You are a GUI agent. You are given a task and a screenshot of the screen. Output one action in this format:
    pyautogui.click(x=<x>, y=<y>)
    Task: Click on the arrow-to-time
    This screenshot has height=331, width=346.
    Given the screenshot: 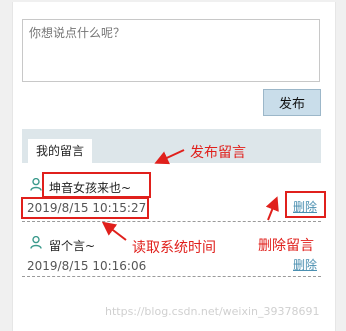 What is the action you would take?
    pyautogui.click(x=114, y=231)
    